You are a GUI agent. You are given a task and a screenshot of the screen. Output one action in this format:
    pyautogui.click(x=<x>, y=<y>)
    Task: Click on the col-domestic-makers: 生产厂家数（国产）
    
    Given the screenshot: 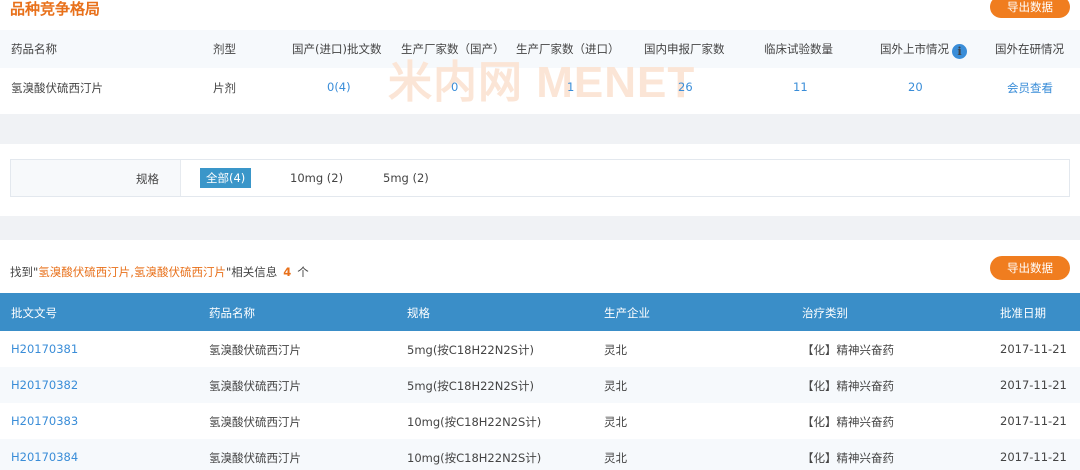 What is the action you would take?
    pyautogui.click(x=453, y=49)
    